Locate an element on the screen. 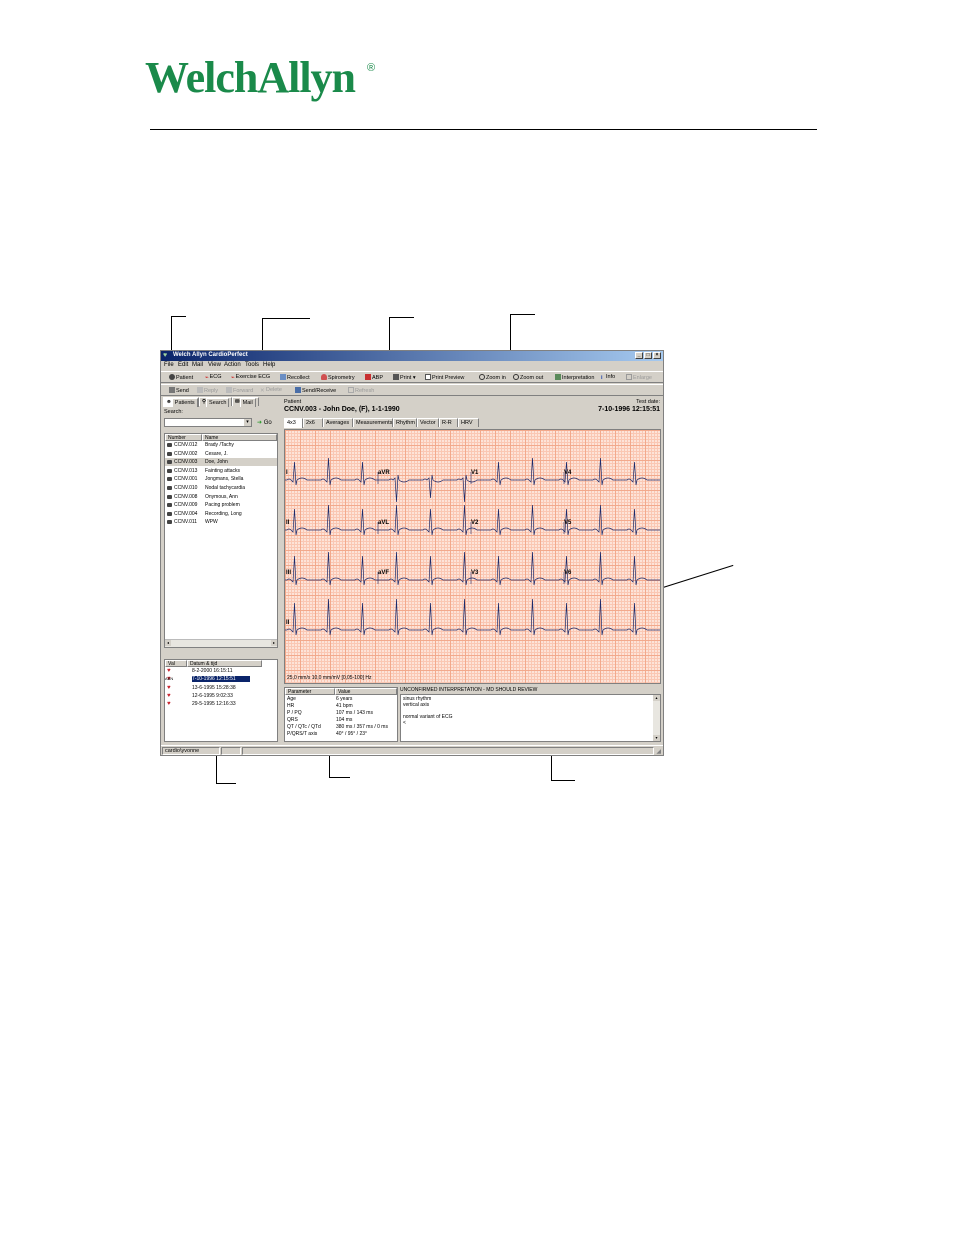 The image size is (954, 1235). ecg-button: ⌁ECG is located at coordinates (213, 377).